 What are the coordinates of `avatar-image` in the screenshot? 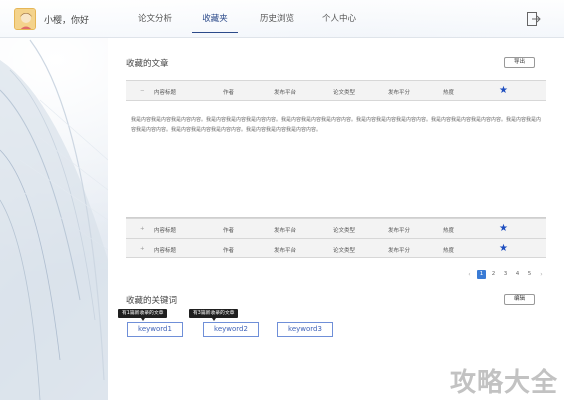 It's located at (25, 19).